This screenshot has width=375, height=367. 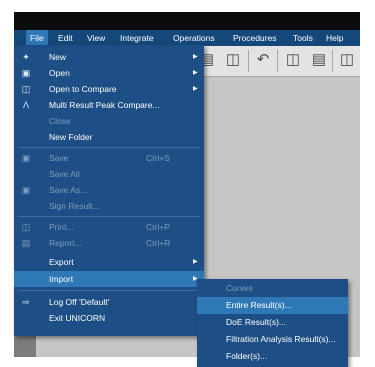 I want to click on menu-item-save: ▣ Save Ctrl+S, so click(x=109, y=158).